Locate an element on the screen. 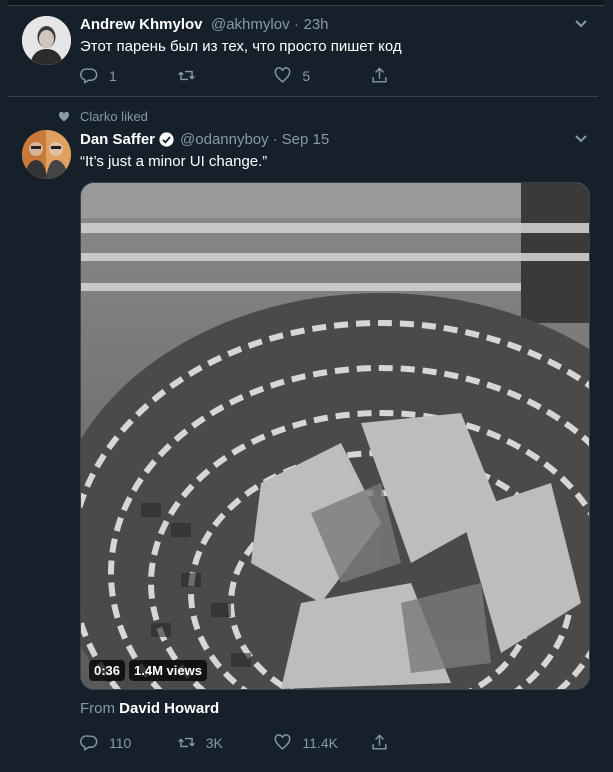 This screenshot has width=613, height=772. author-name: Dan Saffer is located at coordinates (117, 139).